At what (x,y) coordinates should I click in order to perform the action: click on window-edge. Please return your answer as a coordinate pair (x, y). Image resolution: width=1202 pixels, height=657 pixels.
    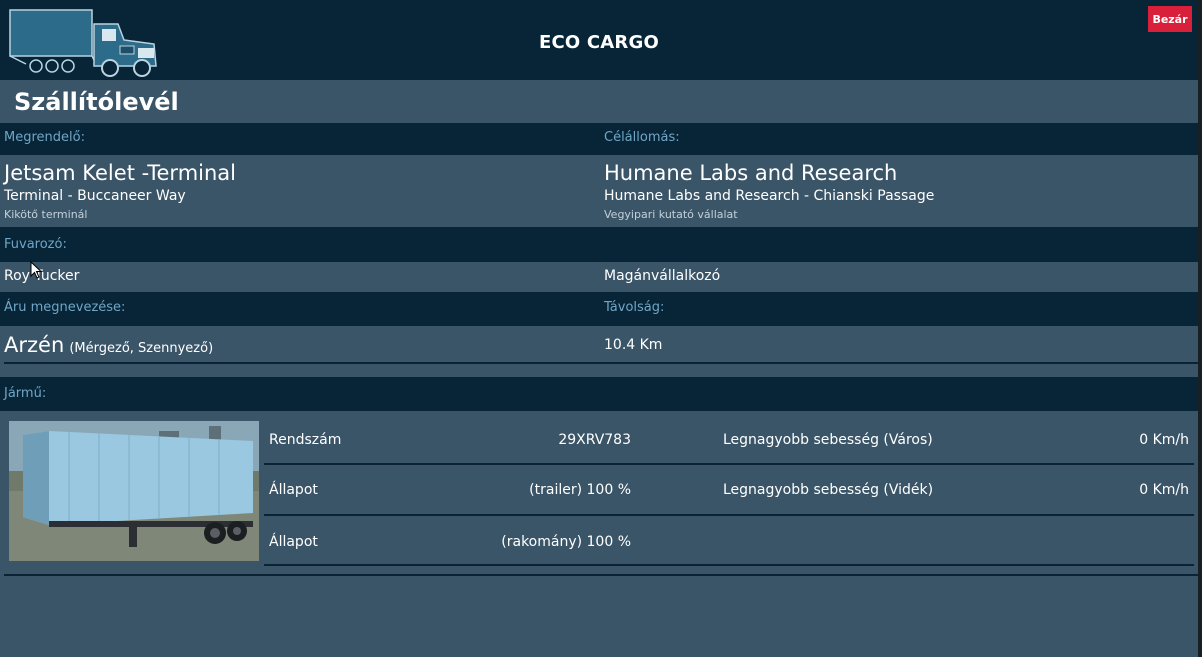
    Looking at the image, I should click on (1200, 328).